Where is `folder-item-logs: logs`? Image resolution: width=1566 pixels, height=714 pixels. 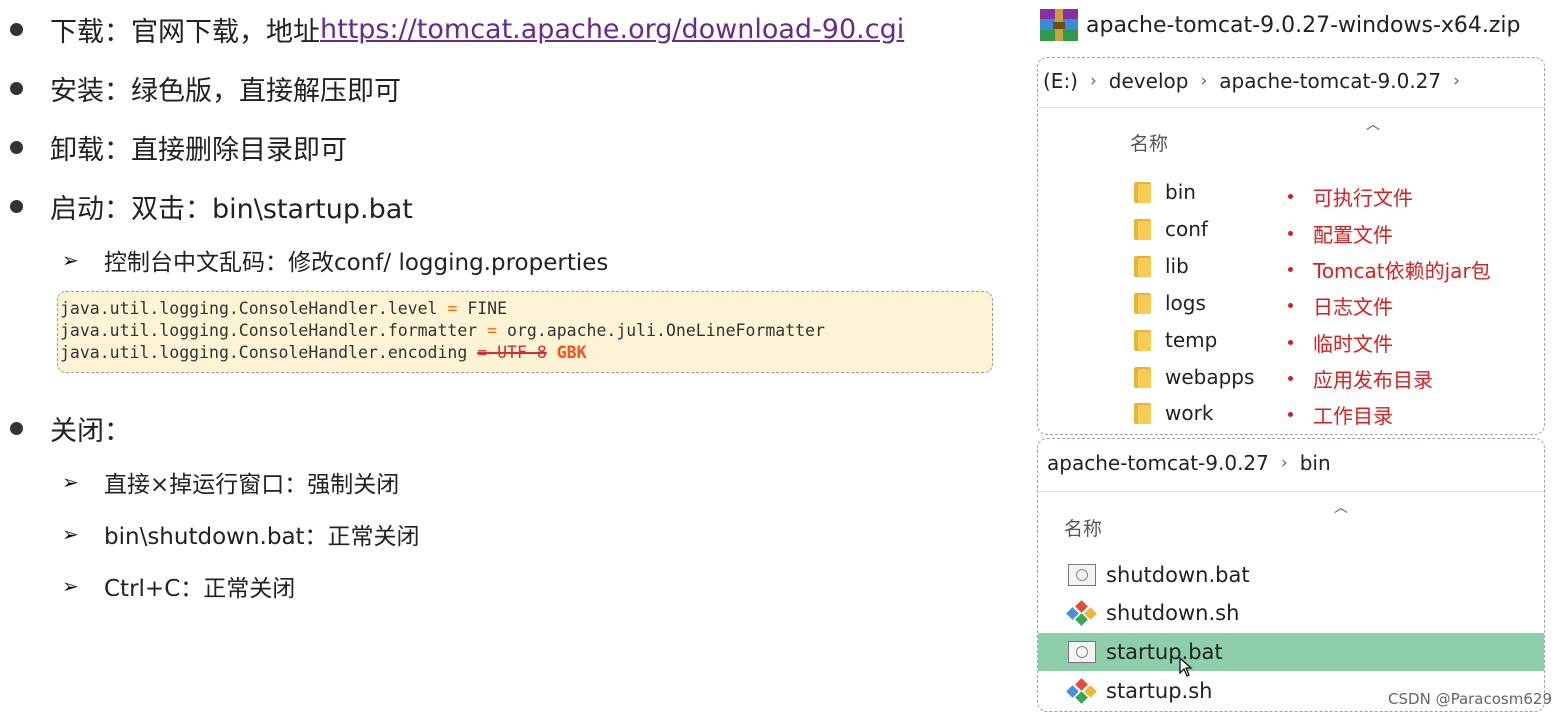
folder-item-logs: logs is located at coordinates (1170, 303).